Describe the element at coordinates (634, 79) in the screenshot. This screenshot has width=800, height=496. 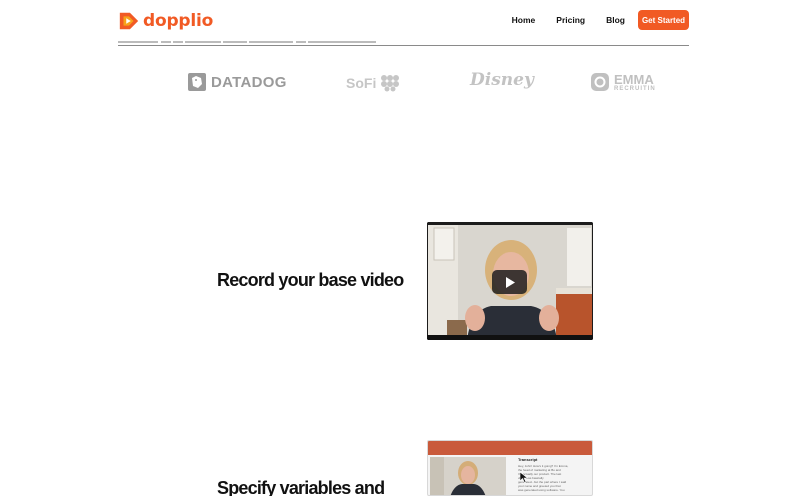
I see `logo-emma-label: EMMA` at that location.